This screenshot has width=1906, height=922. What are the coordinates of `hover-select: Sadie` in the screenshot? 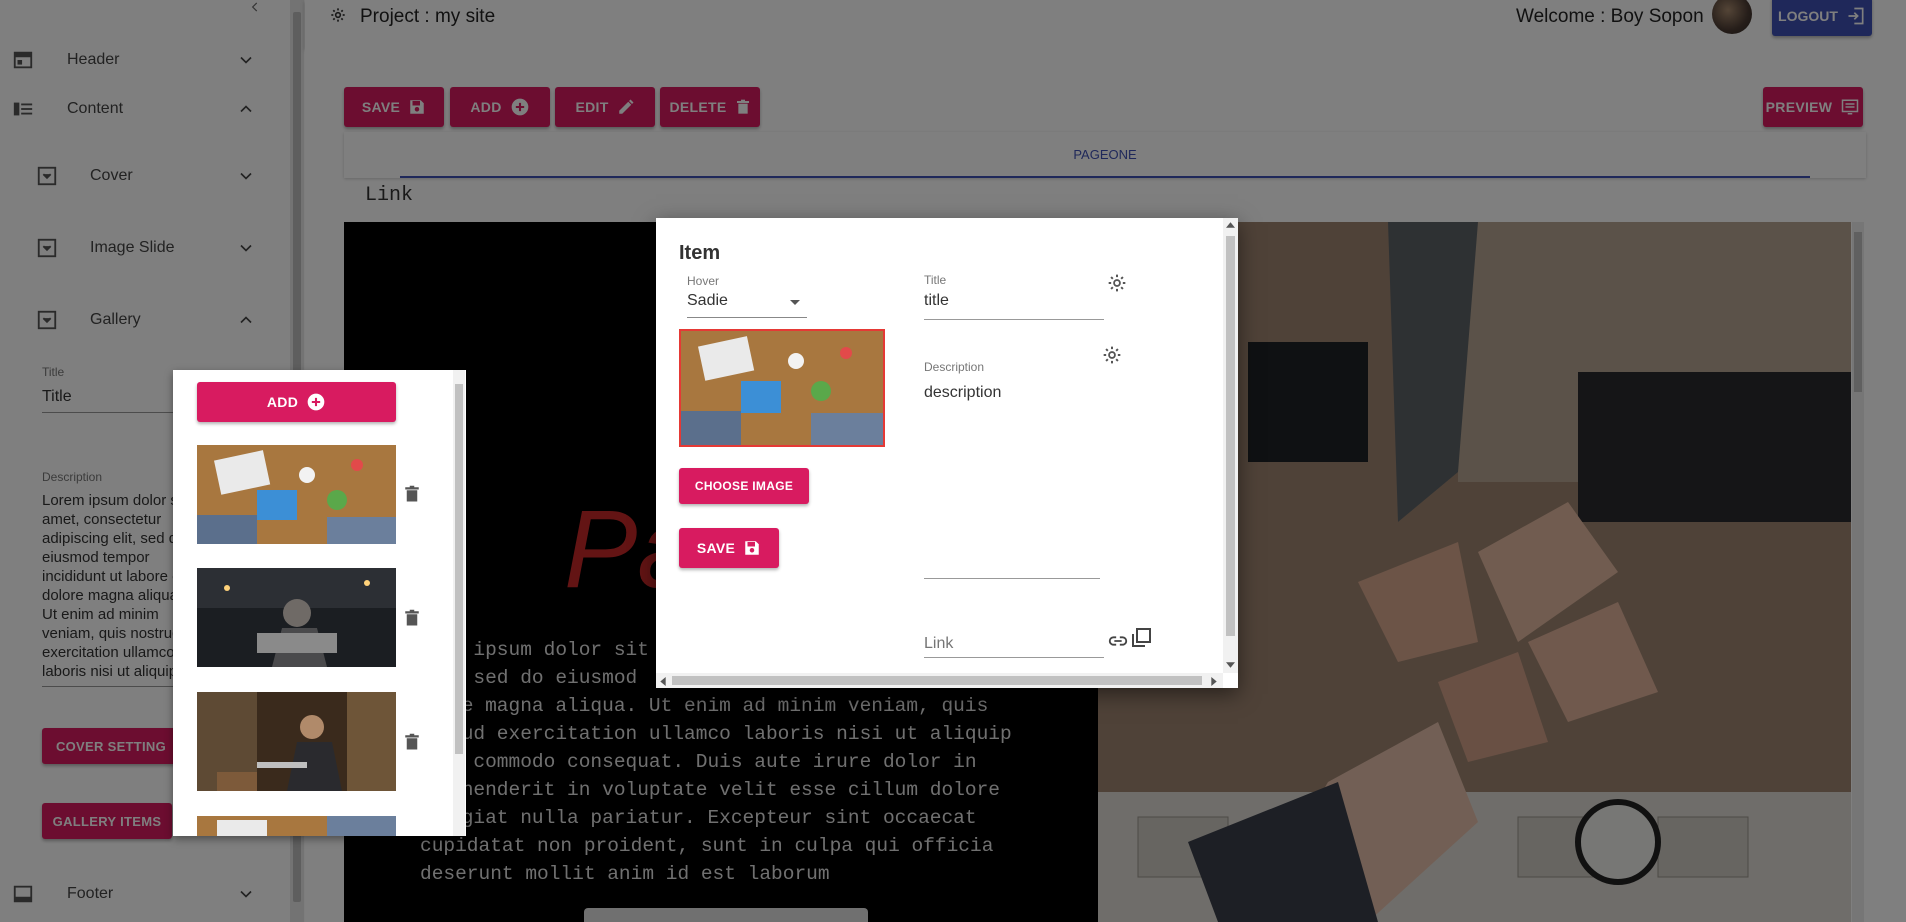 It's located at (747, 305).